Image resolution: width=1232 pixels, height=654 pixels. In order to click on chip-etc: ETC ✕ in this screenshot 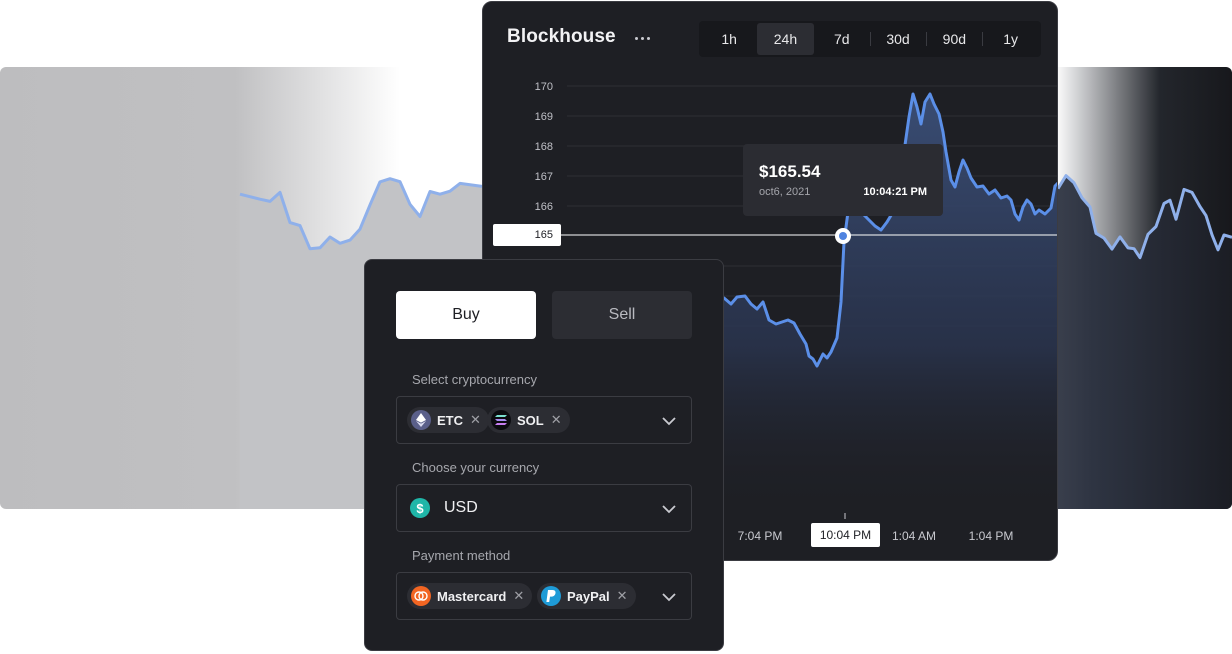, I will do `click(448, 420)`.